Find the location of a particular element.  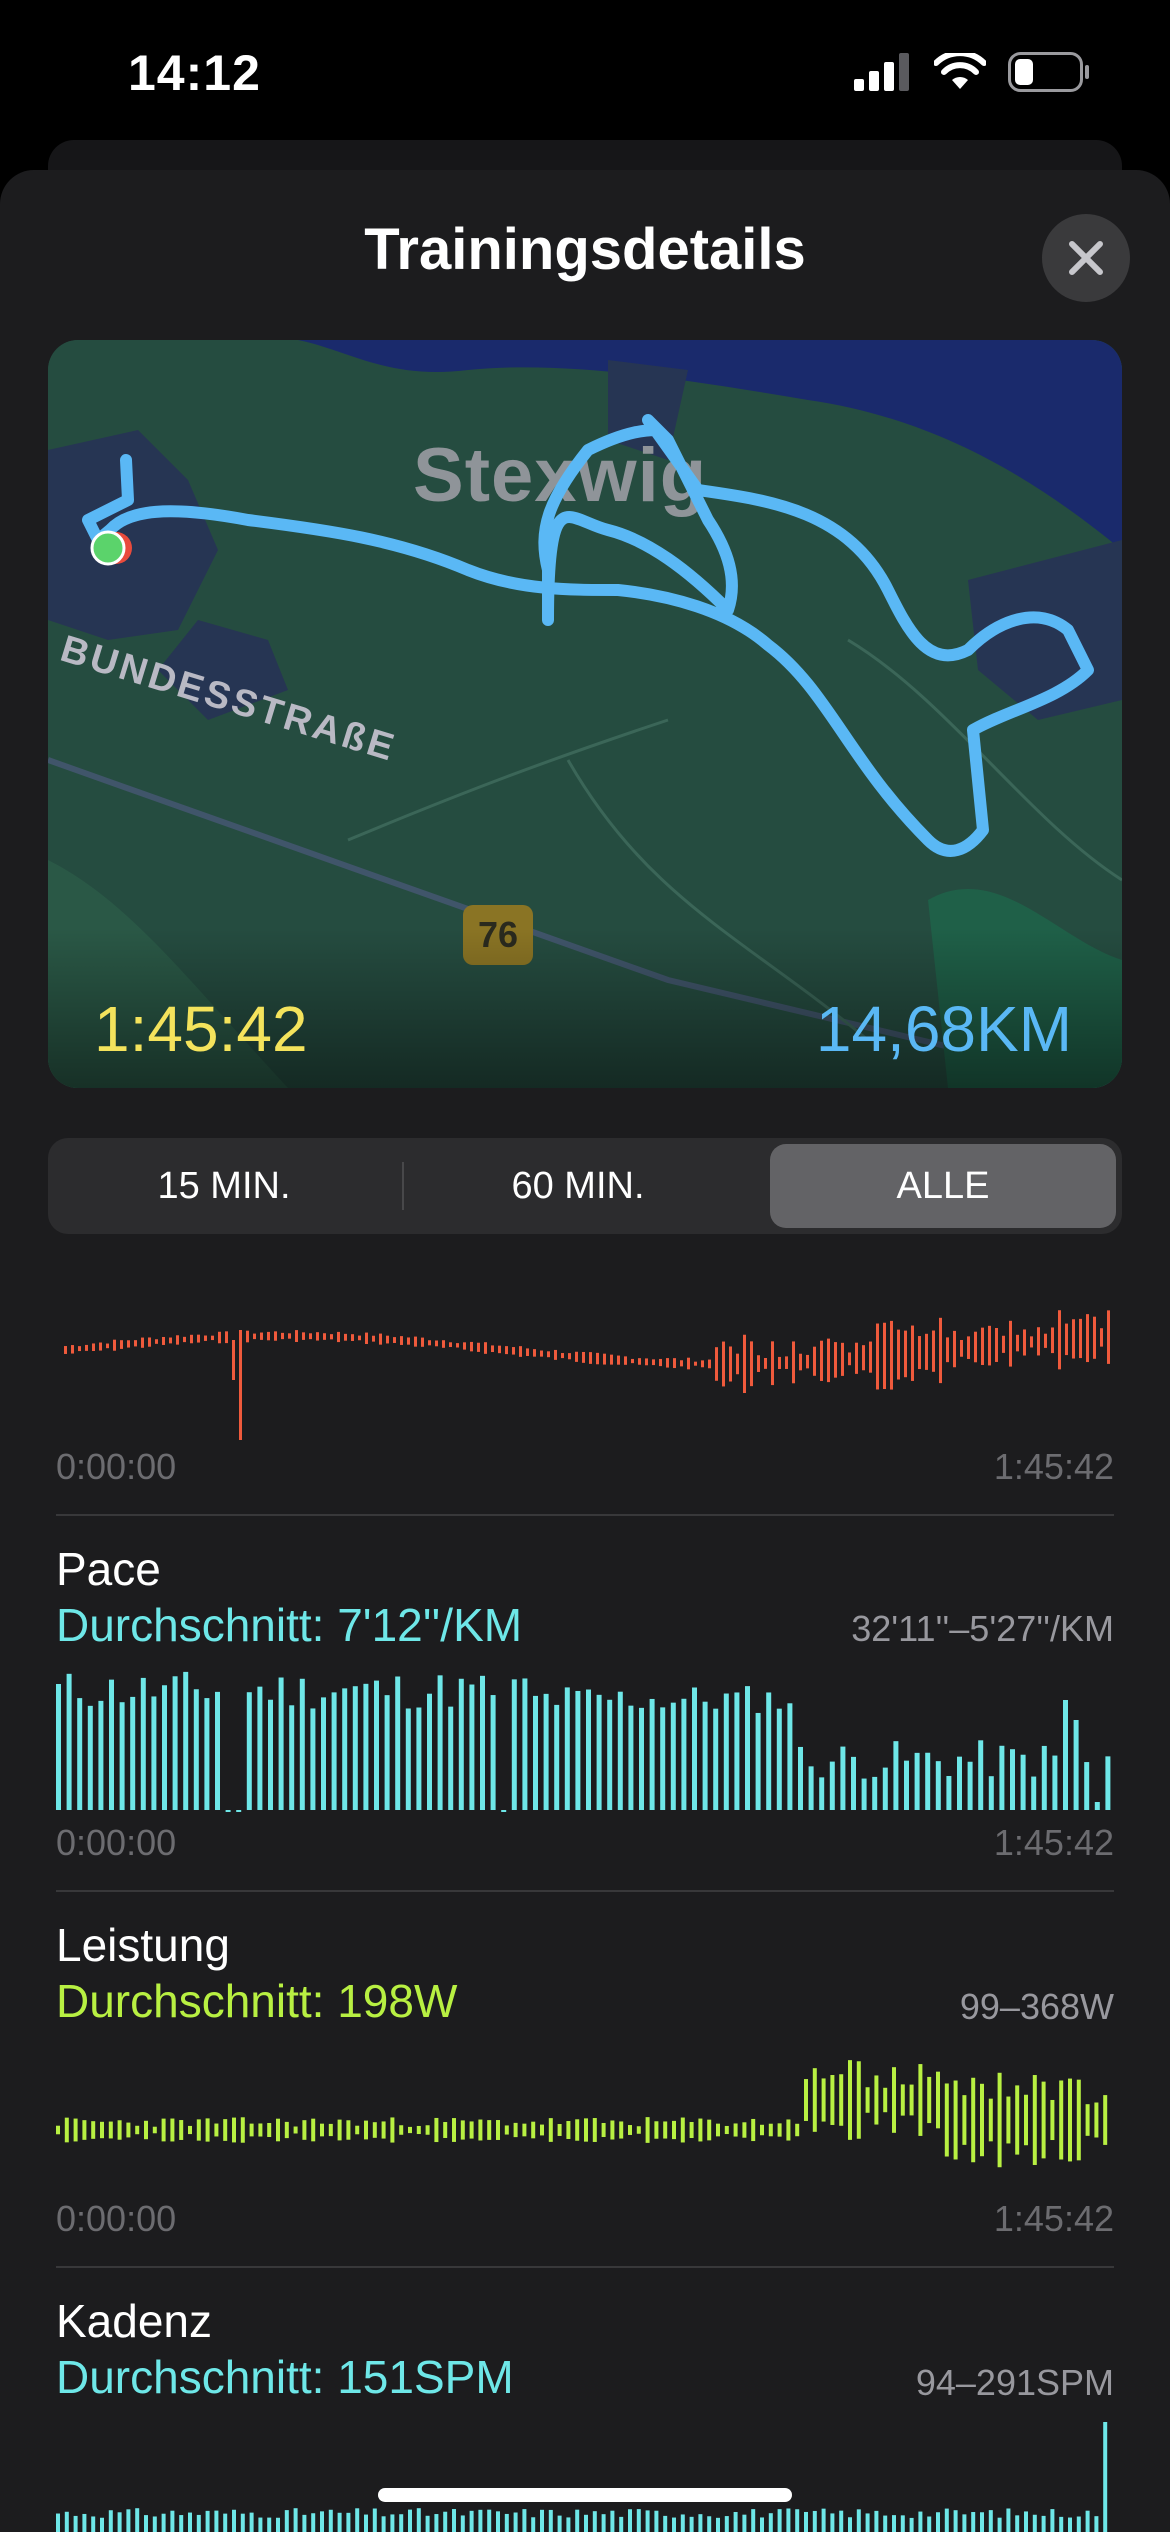

range-option-60-min: 60 MIN. is located at coordinates (578, 1186).